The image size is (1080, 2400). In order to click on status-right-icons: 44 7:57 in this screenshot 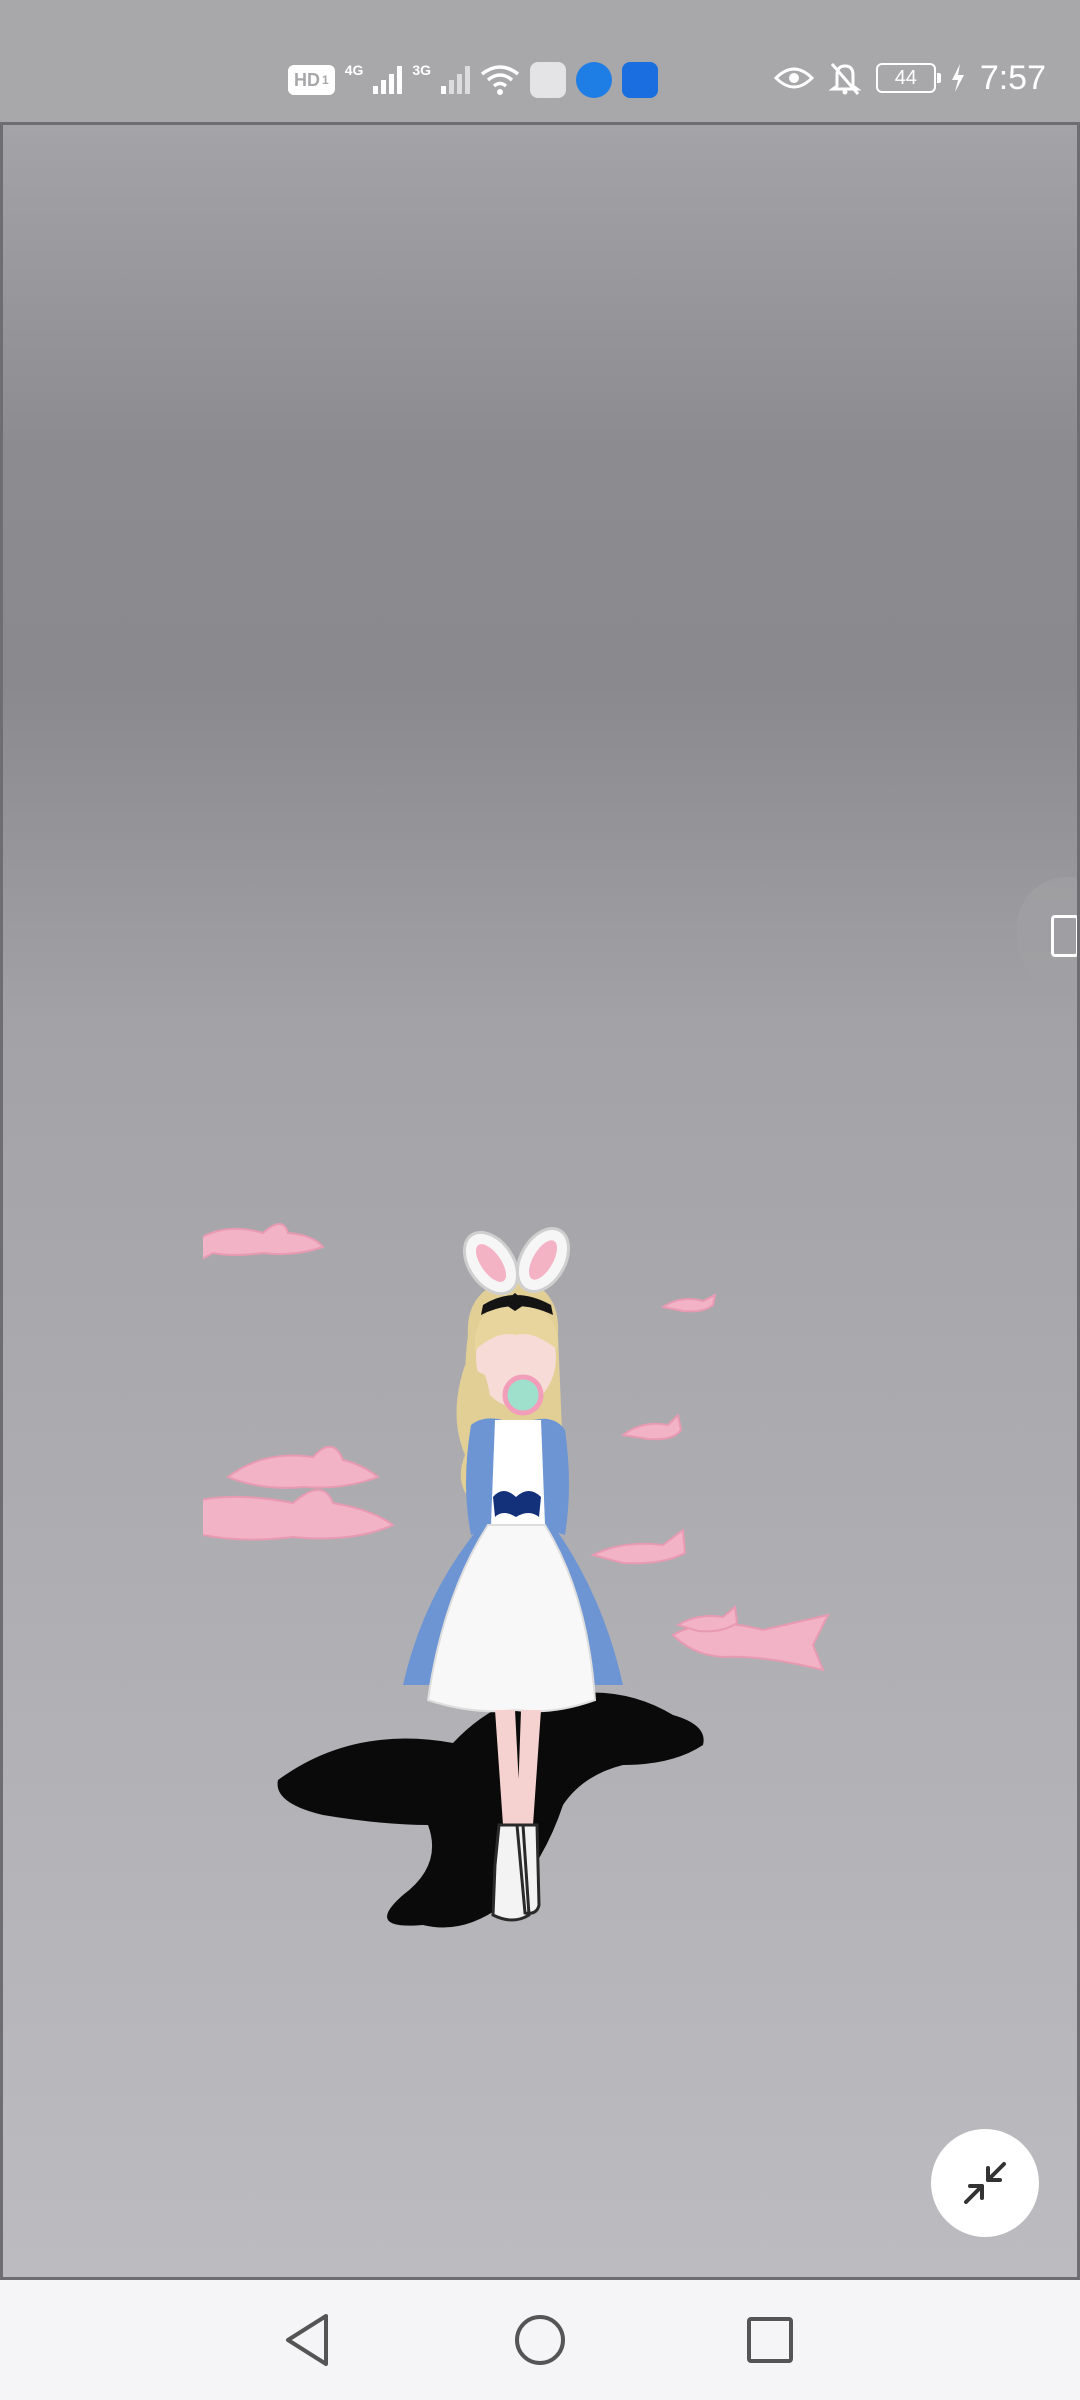, I will do `click(909, 78)`.